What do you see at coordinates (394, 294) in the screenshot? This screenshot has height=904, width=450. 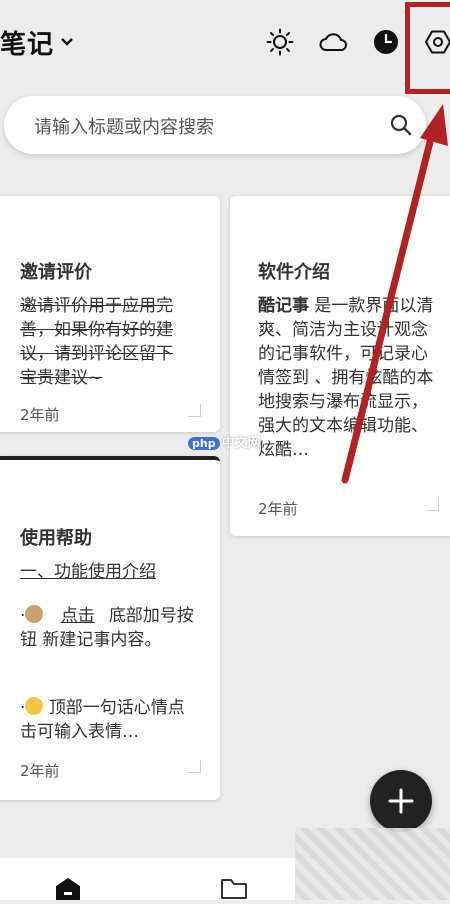 I see `annotation-arrow-icon` at bounding box center [394, 294].